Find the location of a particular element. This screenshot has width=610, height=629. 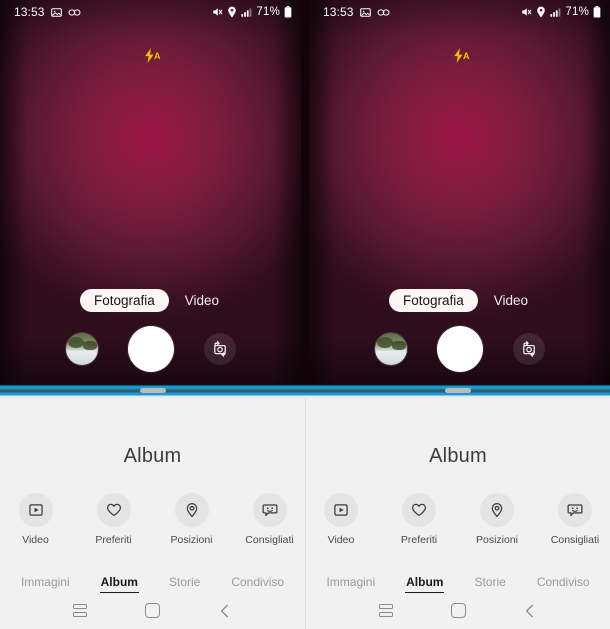

split-screen-divider-left is located at coordinates (152, 391).